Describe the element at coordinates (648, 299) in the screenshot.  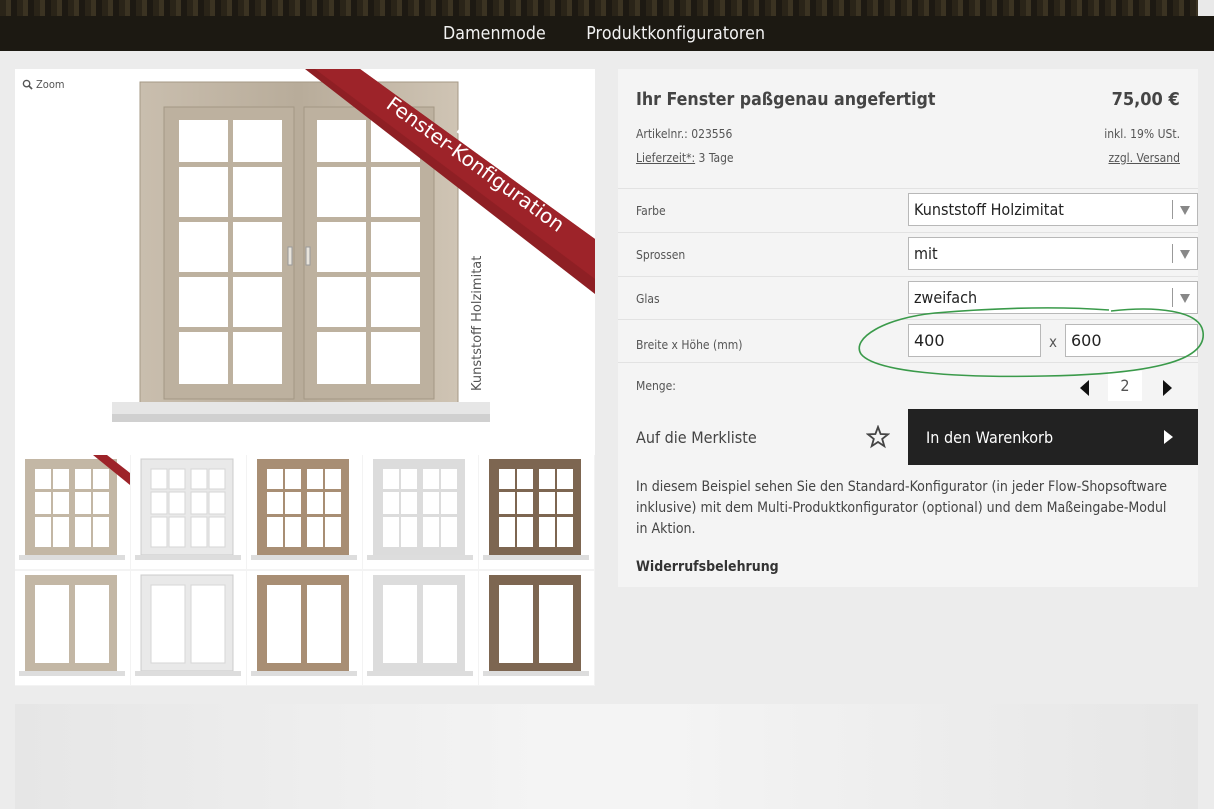
I see `glass-label: Glas` at that location.